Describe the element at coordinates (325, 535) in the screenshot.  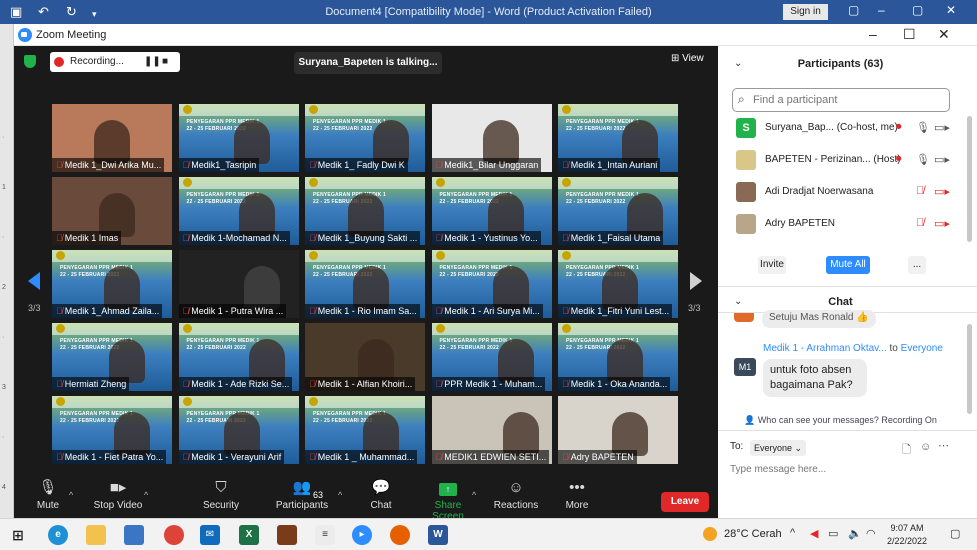
I see `notepad-icon: ≡` at that location.